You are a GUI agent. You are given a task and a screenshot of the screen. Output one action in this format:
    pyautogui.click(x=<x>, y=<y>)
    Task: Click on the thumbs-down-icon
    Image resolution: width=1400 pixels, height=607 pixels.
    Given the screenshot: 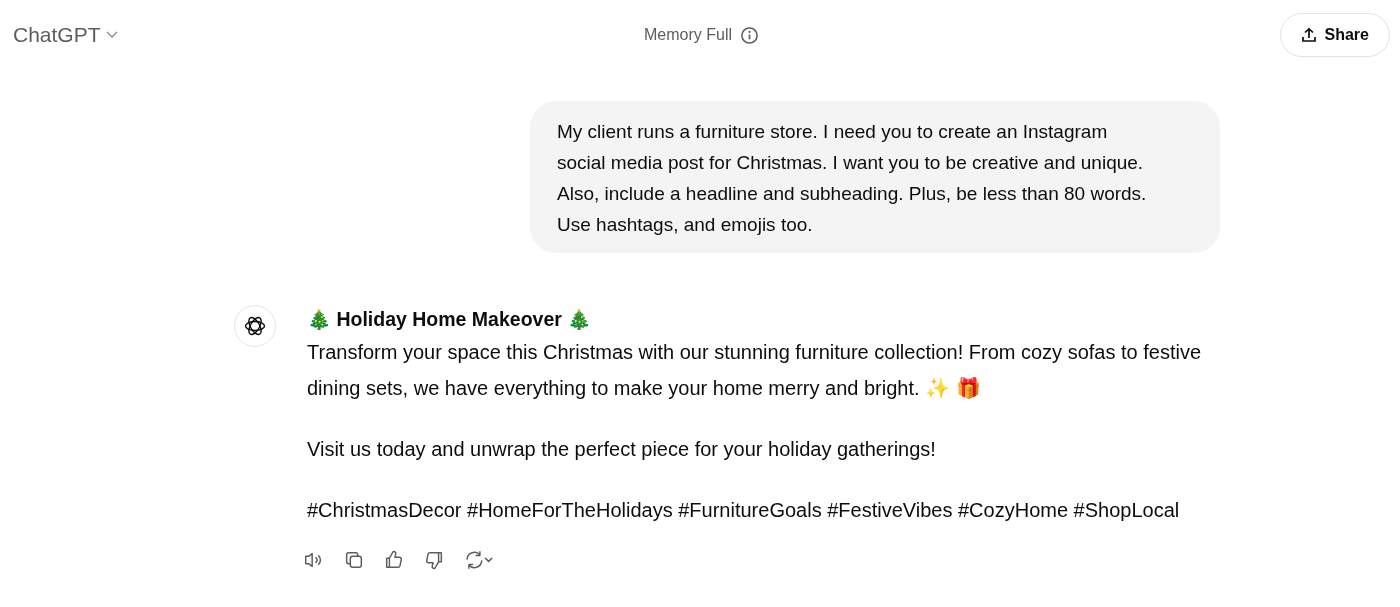 What is the action you would take?
    pyautogui.click(x=434, y=560)
    